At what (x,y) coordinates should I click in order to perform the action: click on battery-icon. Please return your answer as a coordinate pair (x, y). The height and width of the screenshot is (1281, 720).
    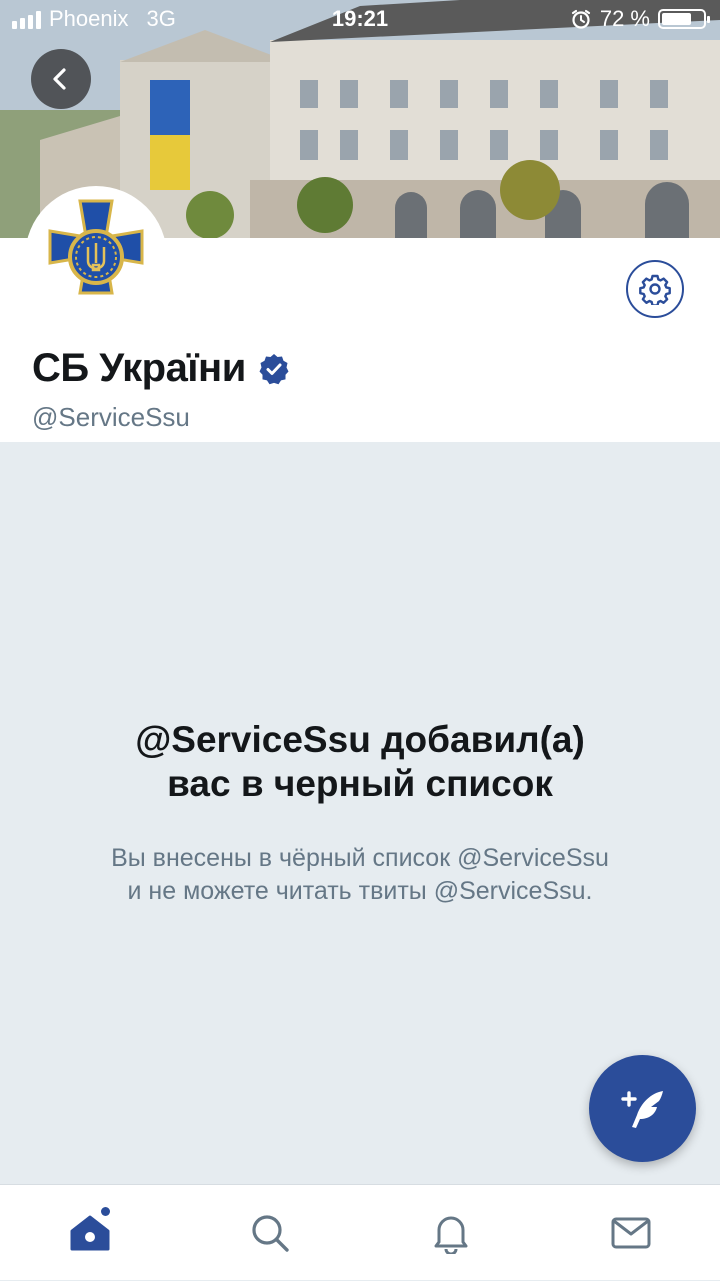
    Looking at the image, I should click on (684, 19).